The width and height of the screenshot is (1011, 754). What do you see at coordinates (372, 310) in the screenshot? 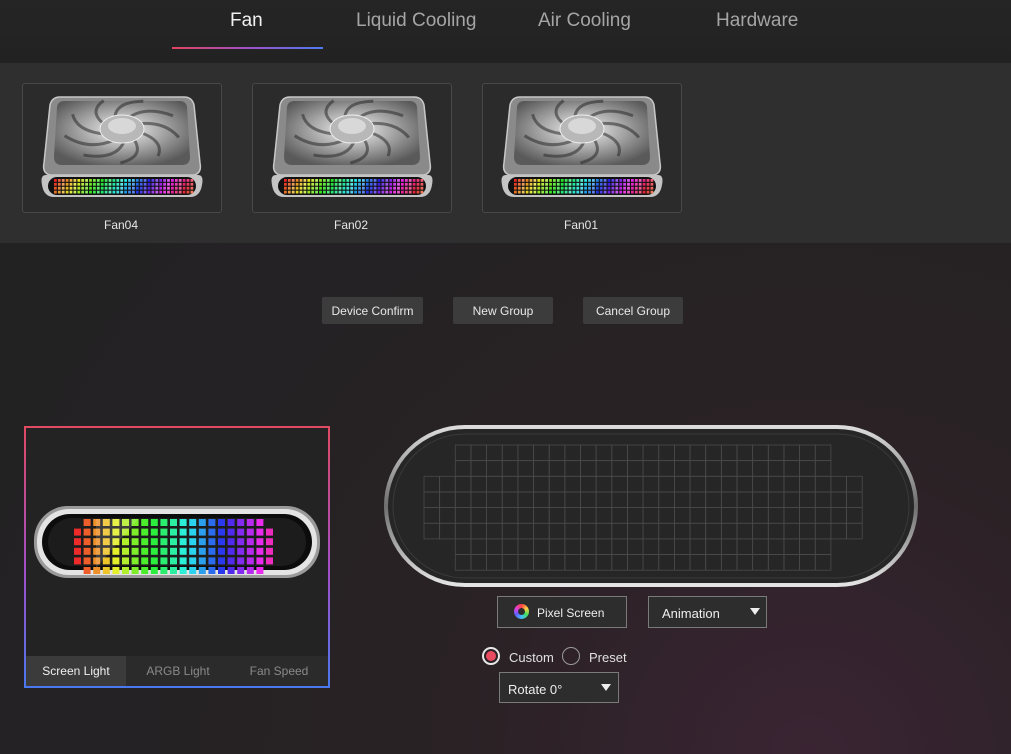
I see `device-confirm-button: Device Confirm` at bounding box center [372, 310].